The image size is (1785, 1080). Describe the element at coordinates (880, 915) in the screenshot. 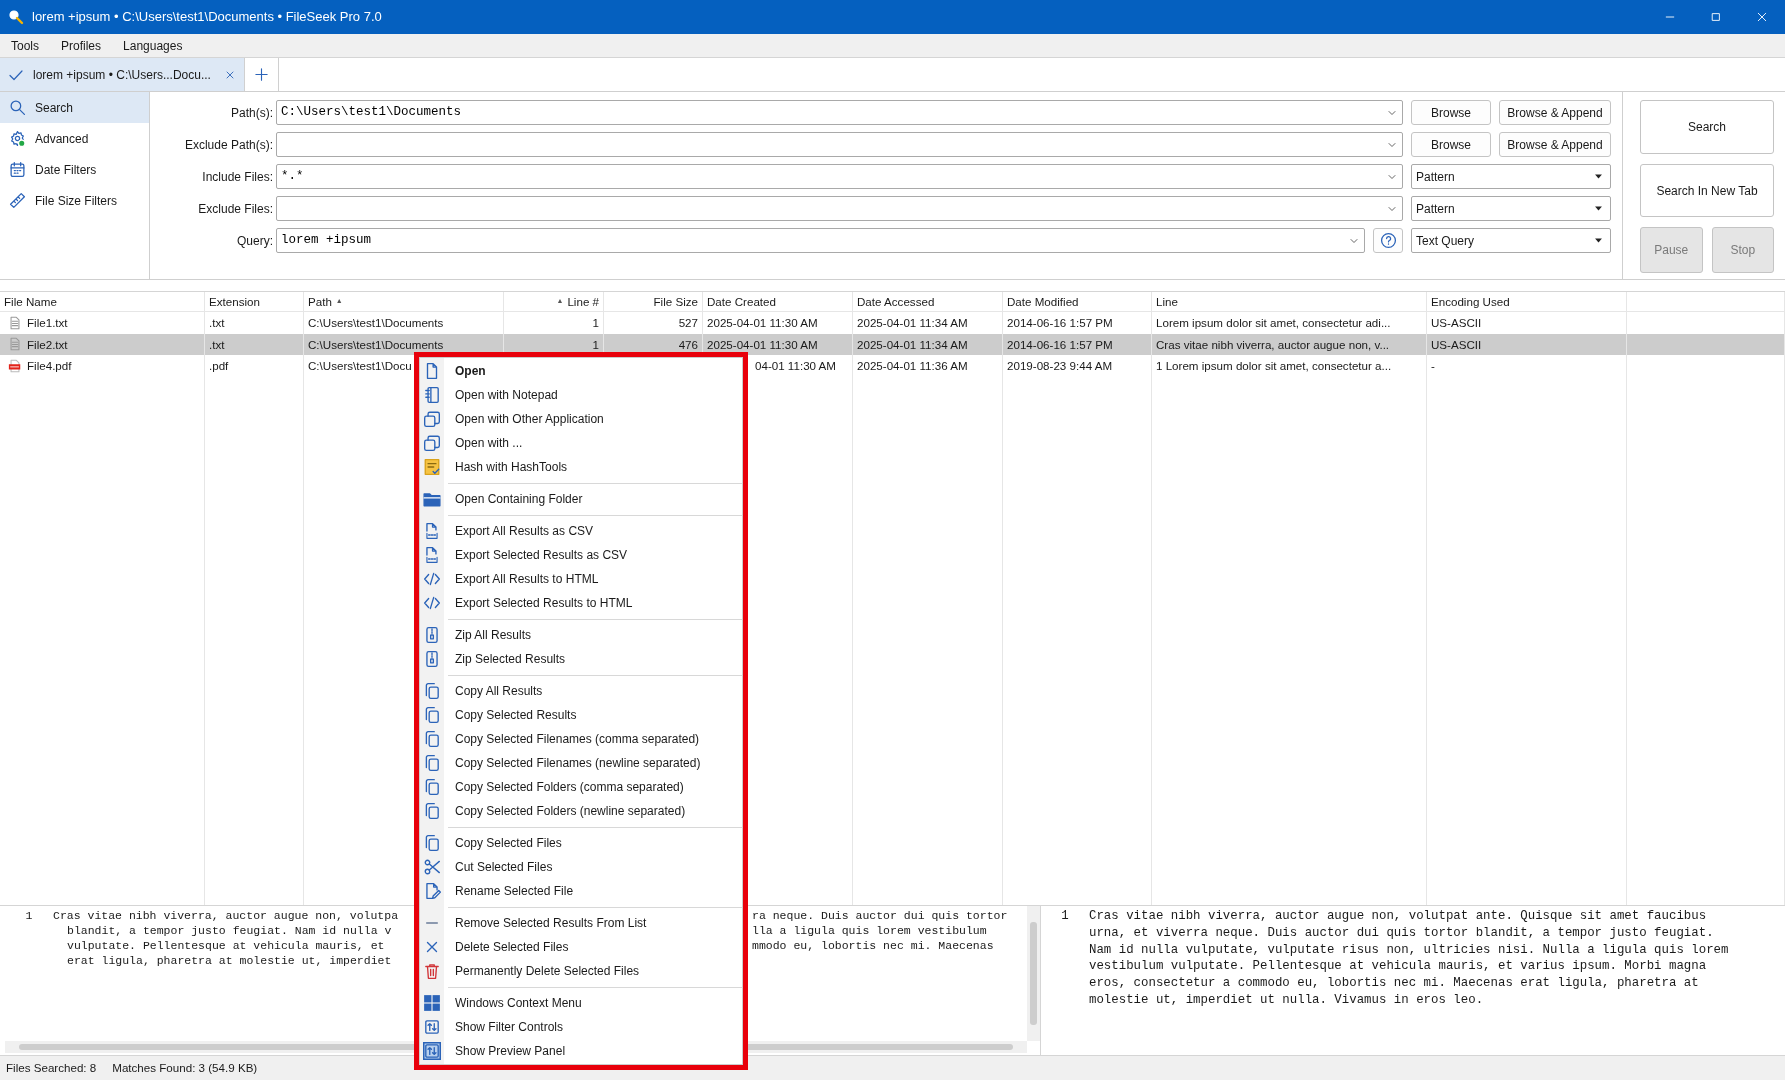

I see `preview-text: ra neque. Duis auctor dui quis tortor` at that location.